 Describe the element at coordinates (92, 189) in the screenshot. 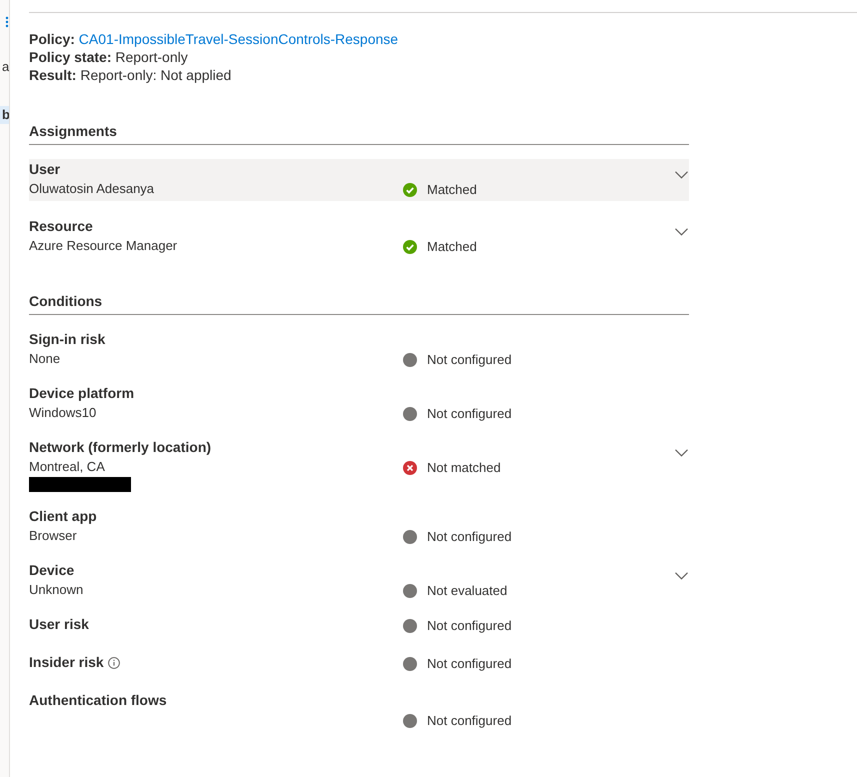

I see `row-value: Oluwatosin Adesanya` at that location.